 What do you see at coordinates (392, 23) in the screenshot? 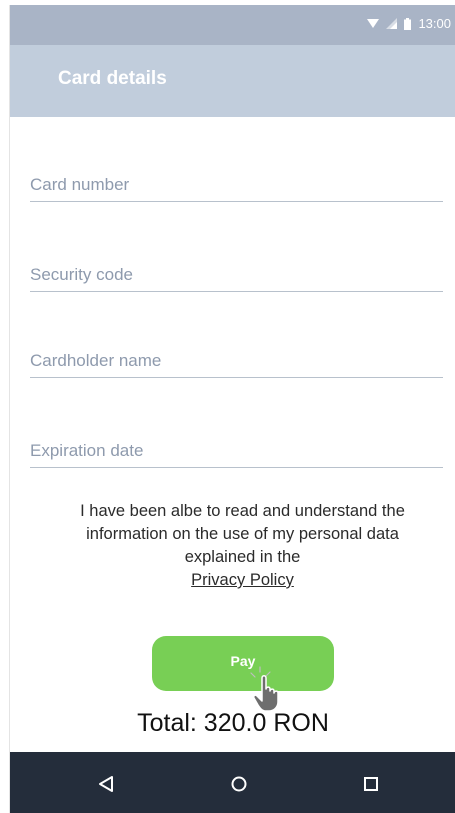
I see `signal-icon` at bounding box center [392, 23].